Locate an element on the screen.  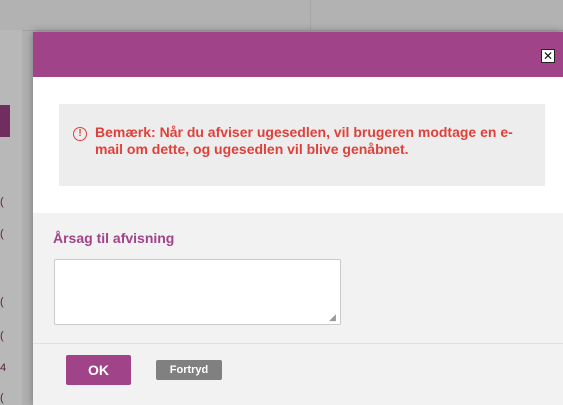
close-button: ✕ is located at coordinates (548, 56).